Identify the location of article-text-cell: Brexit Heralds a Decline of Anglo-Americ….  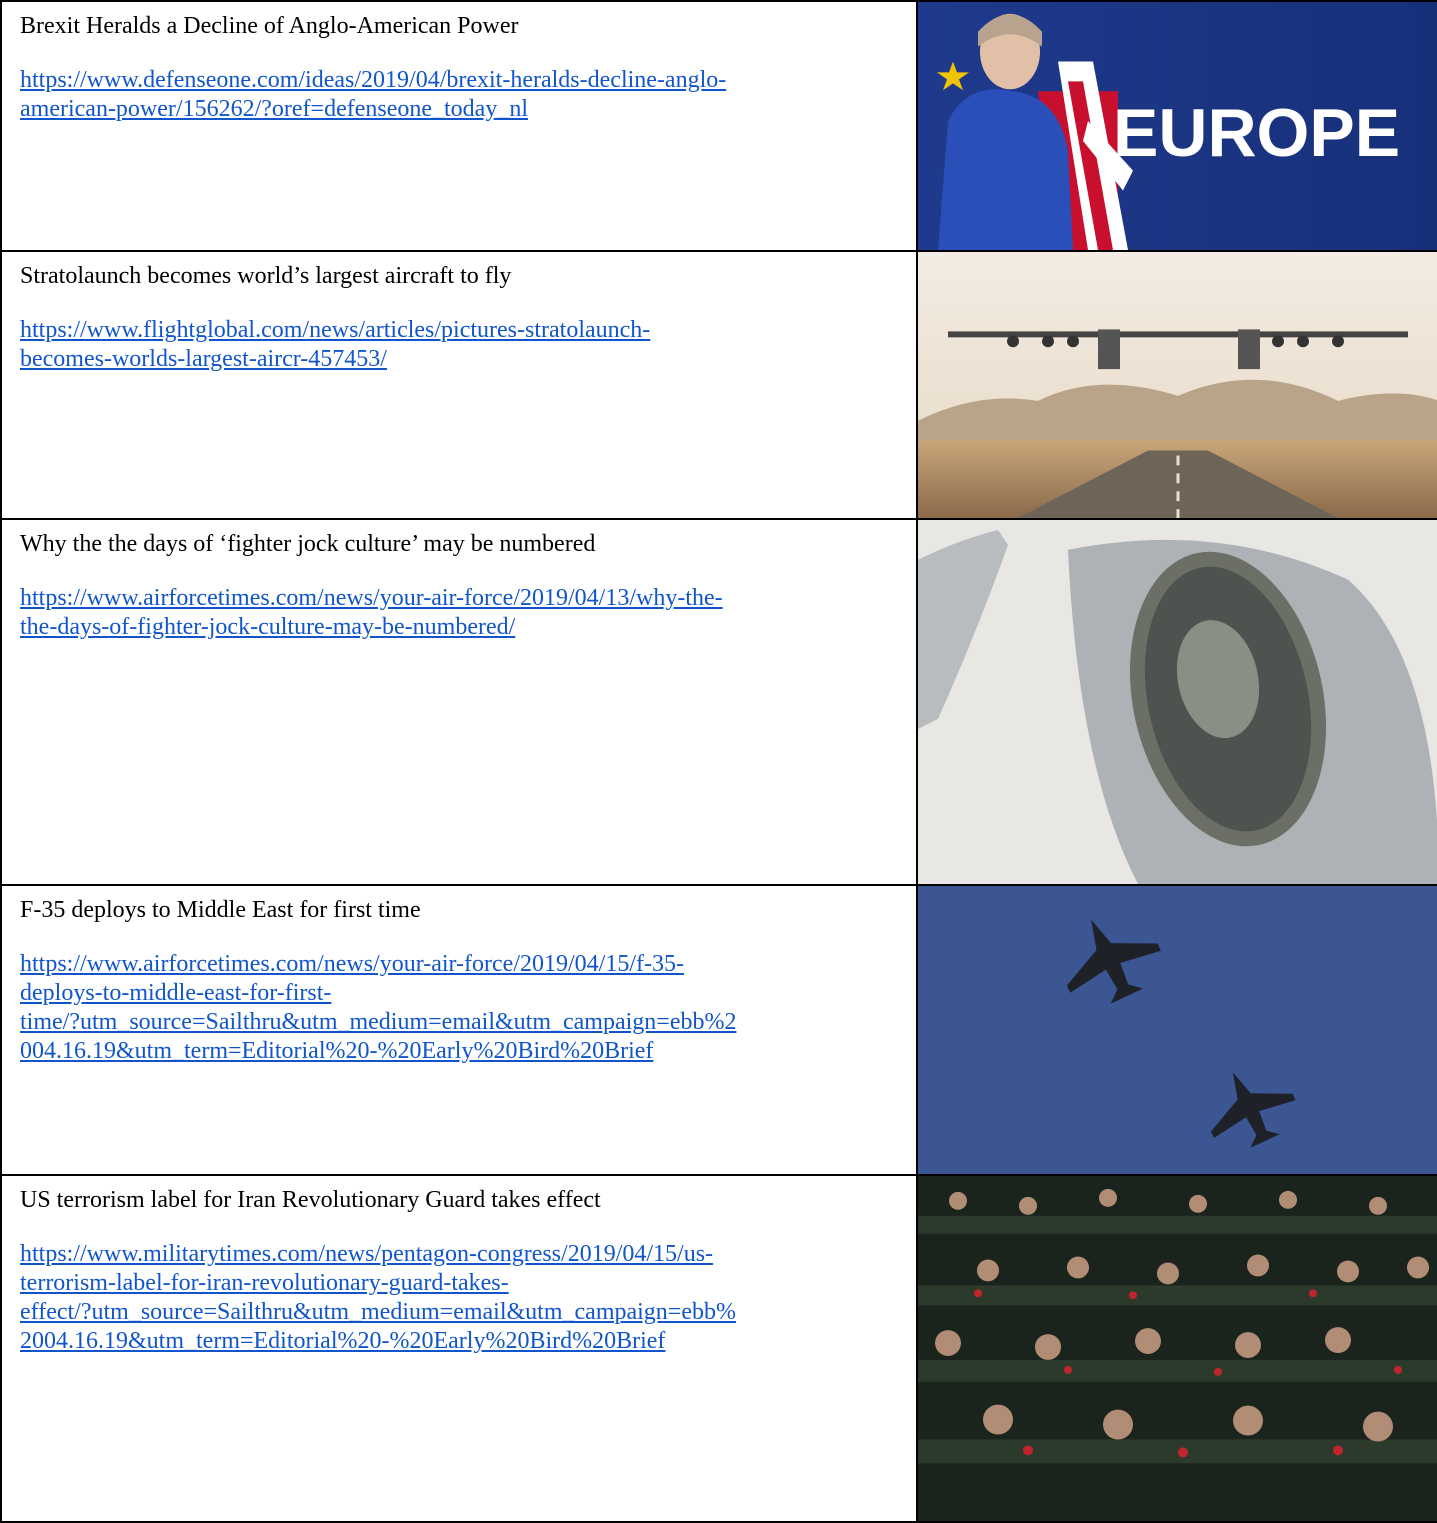
(459, 126).